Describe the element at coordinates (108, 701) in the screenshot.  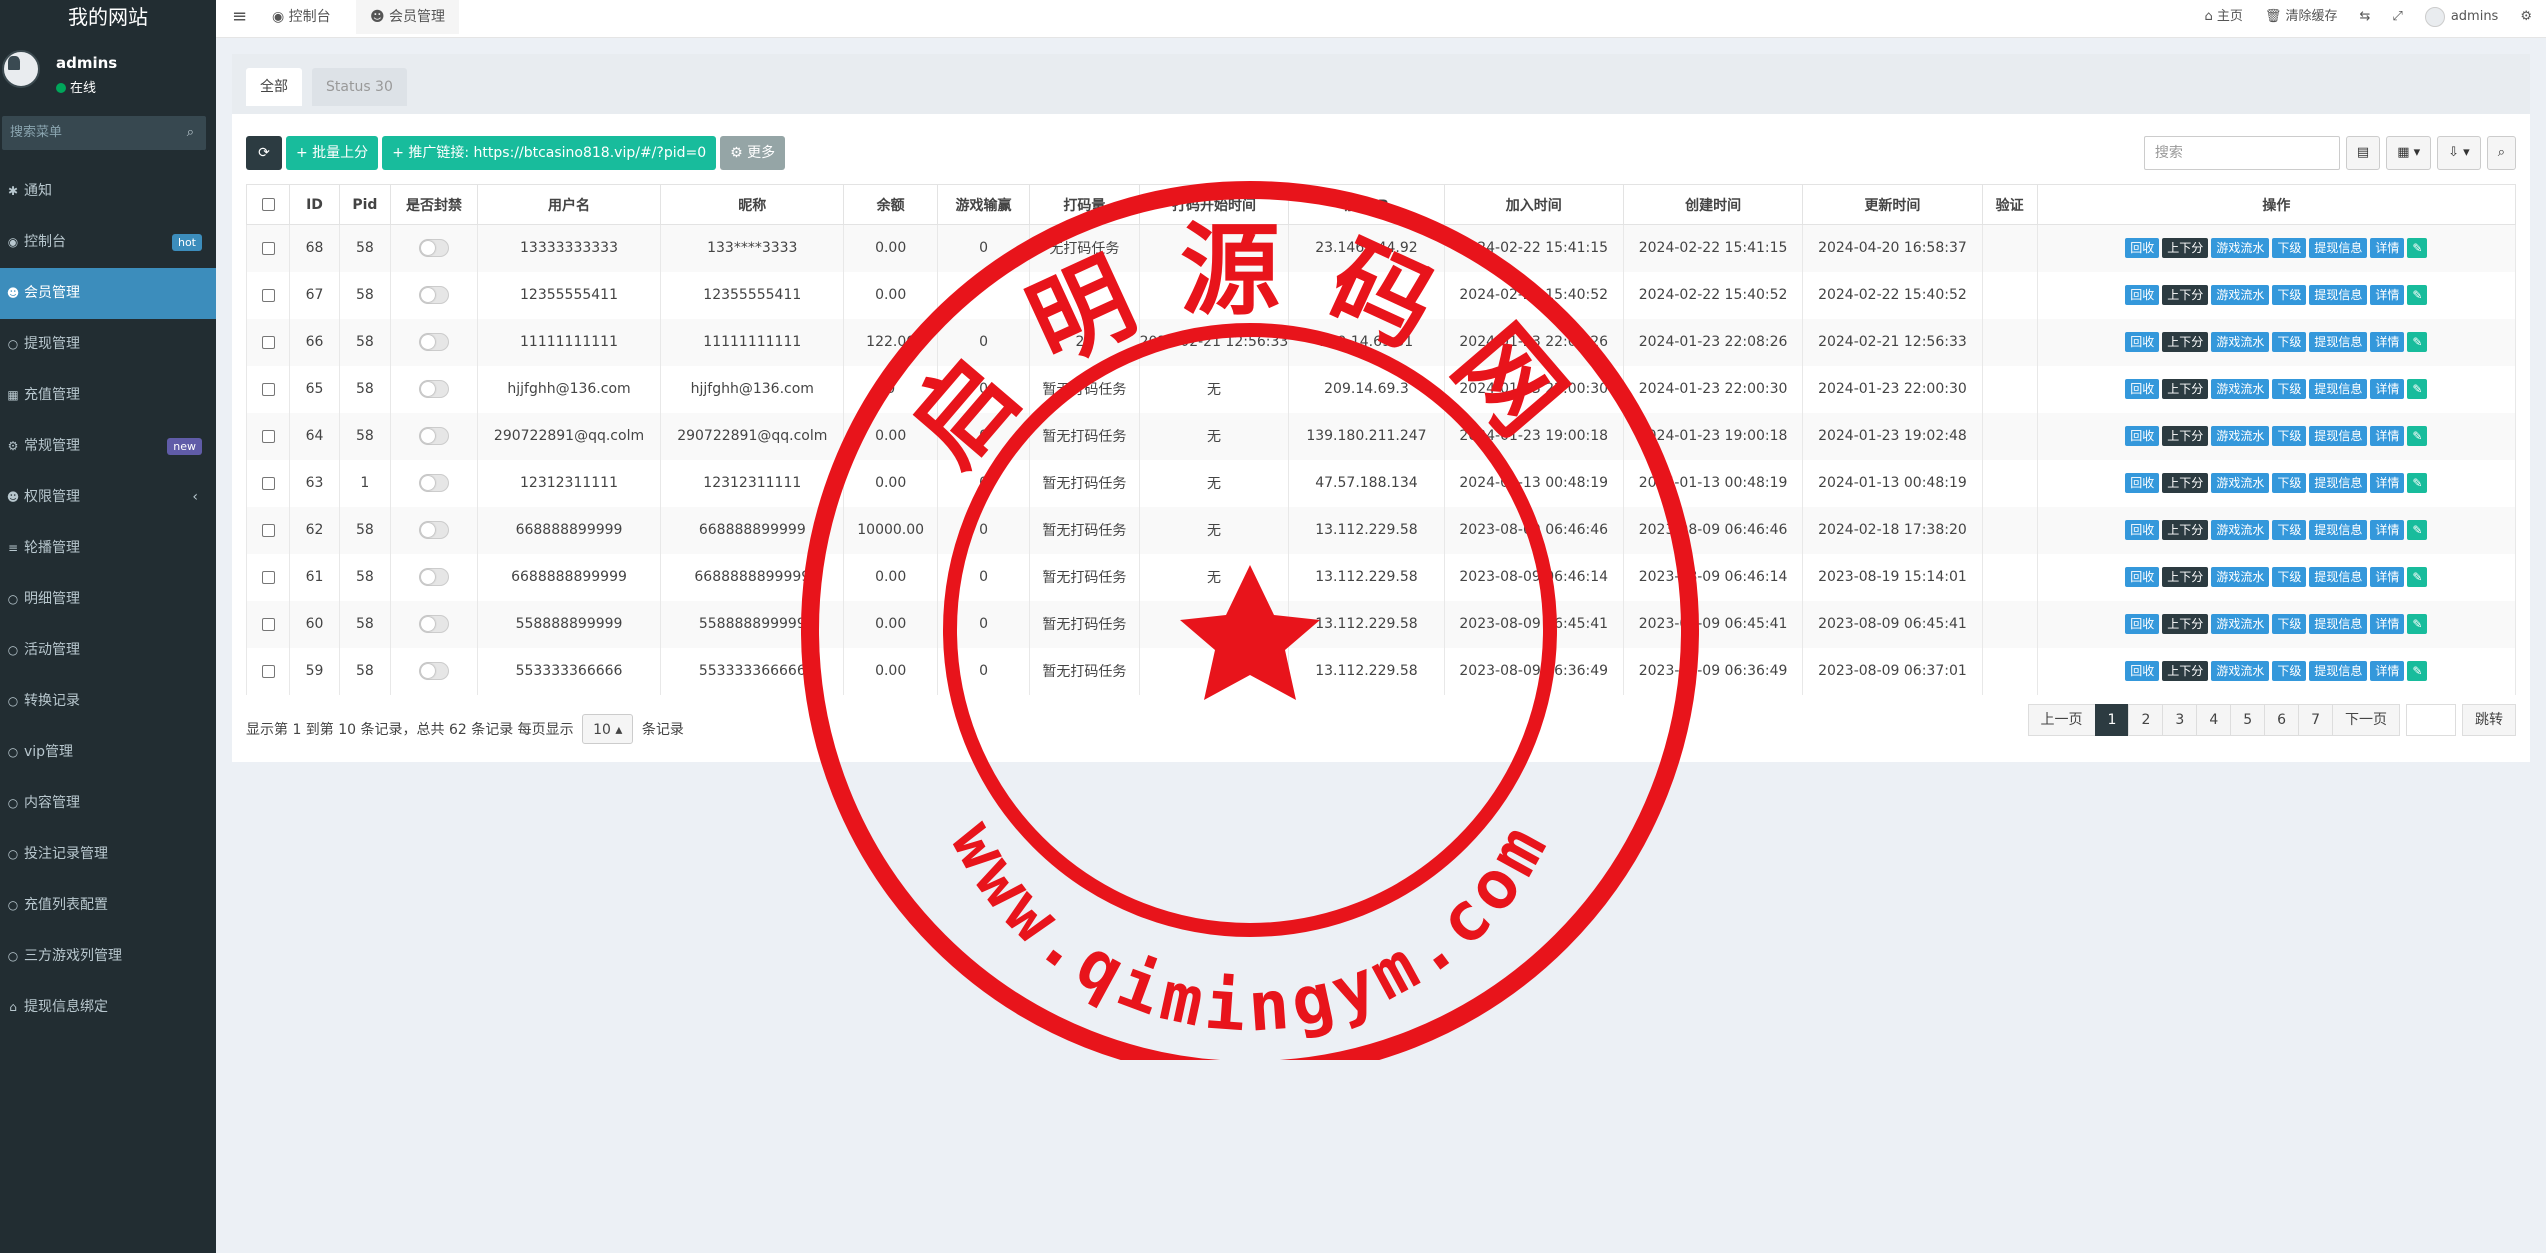
I see `sidebar-item-10: ○ 转换记录` at that location.